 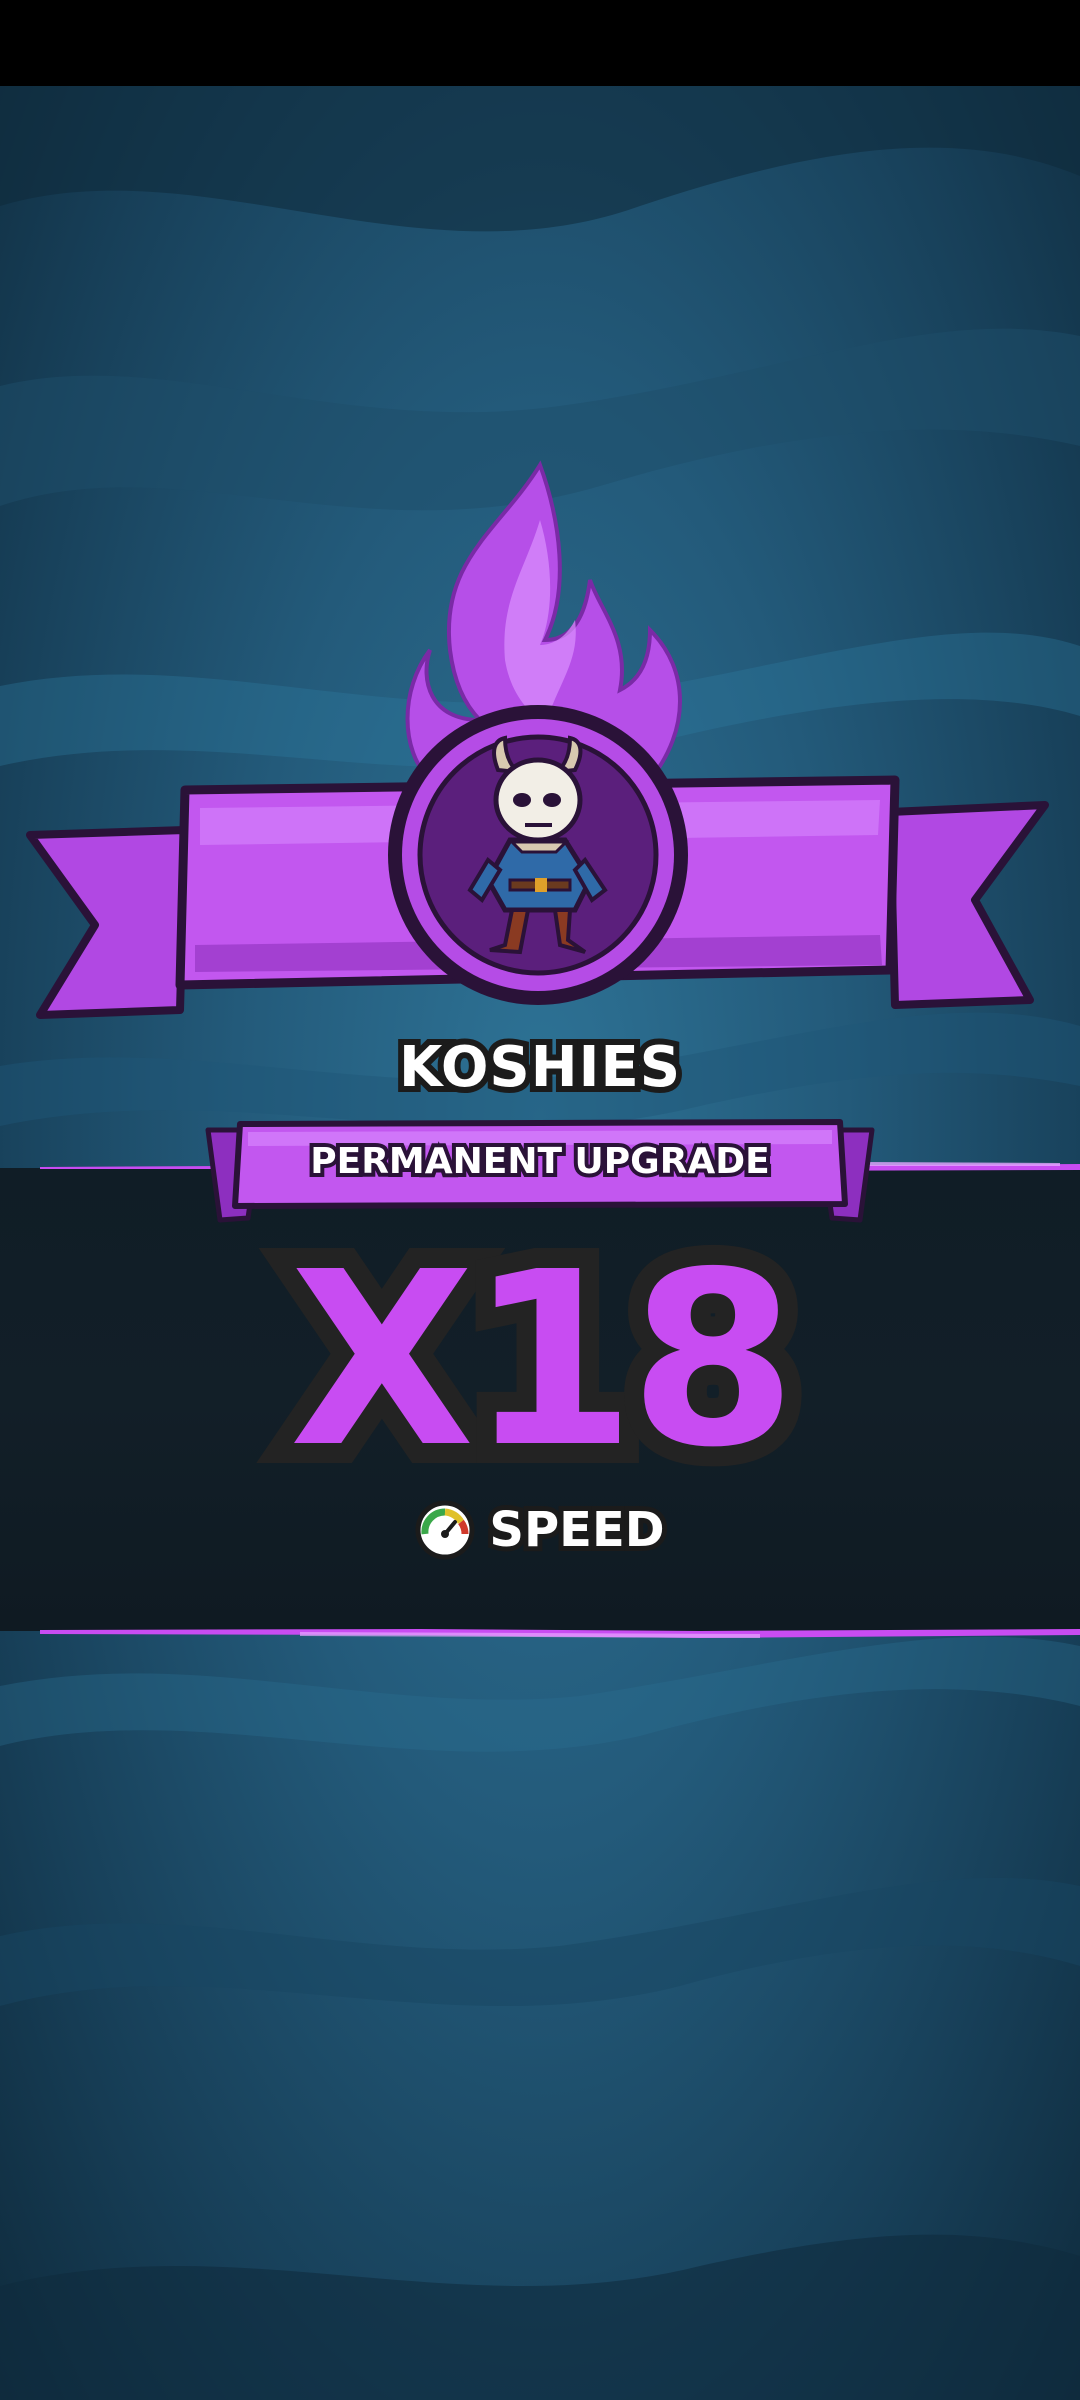 I want to click on status-bar, so click(x=540, y=43).